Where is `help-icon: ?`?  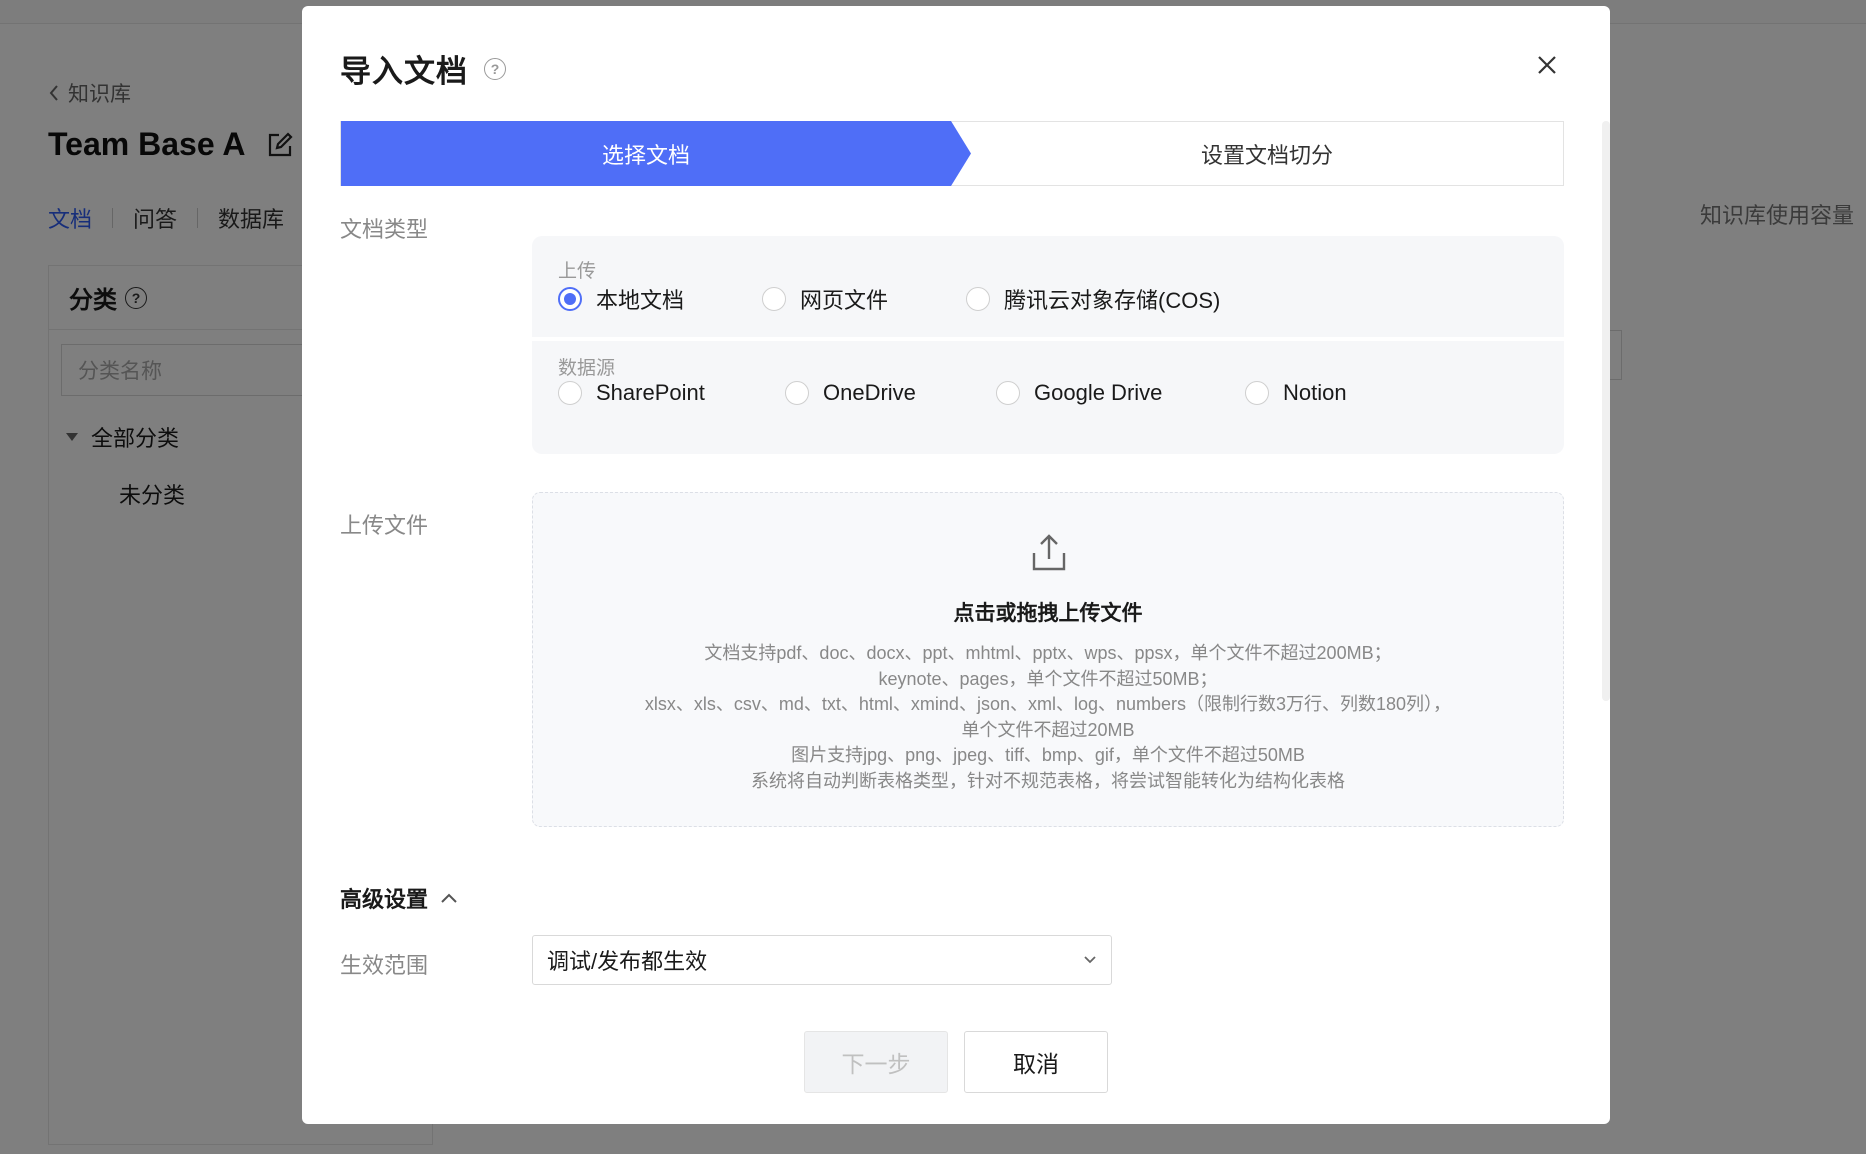
help-icon: ? is located at coordinates (495, 68).